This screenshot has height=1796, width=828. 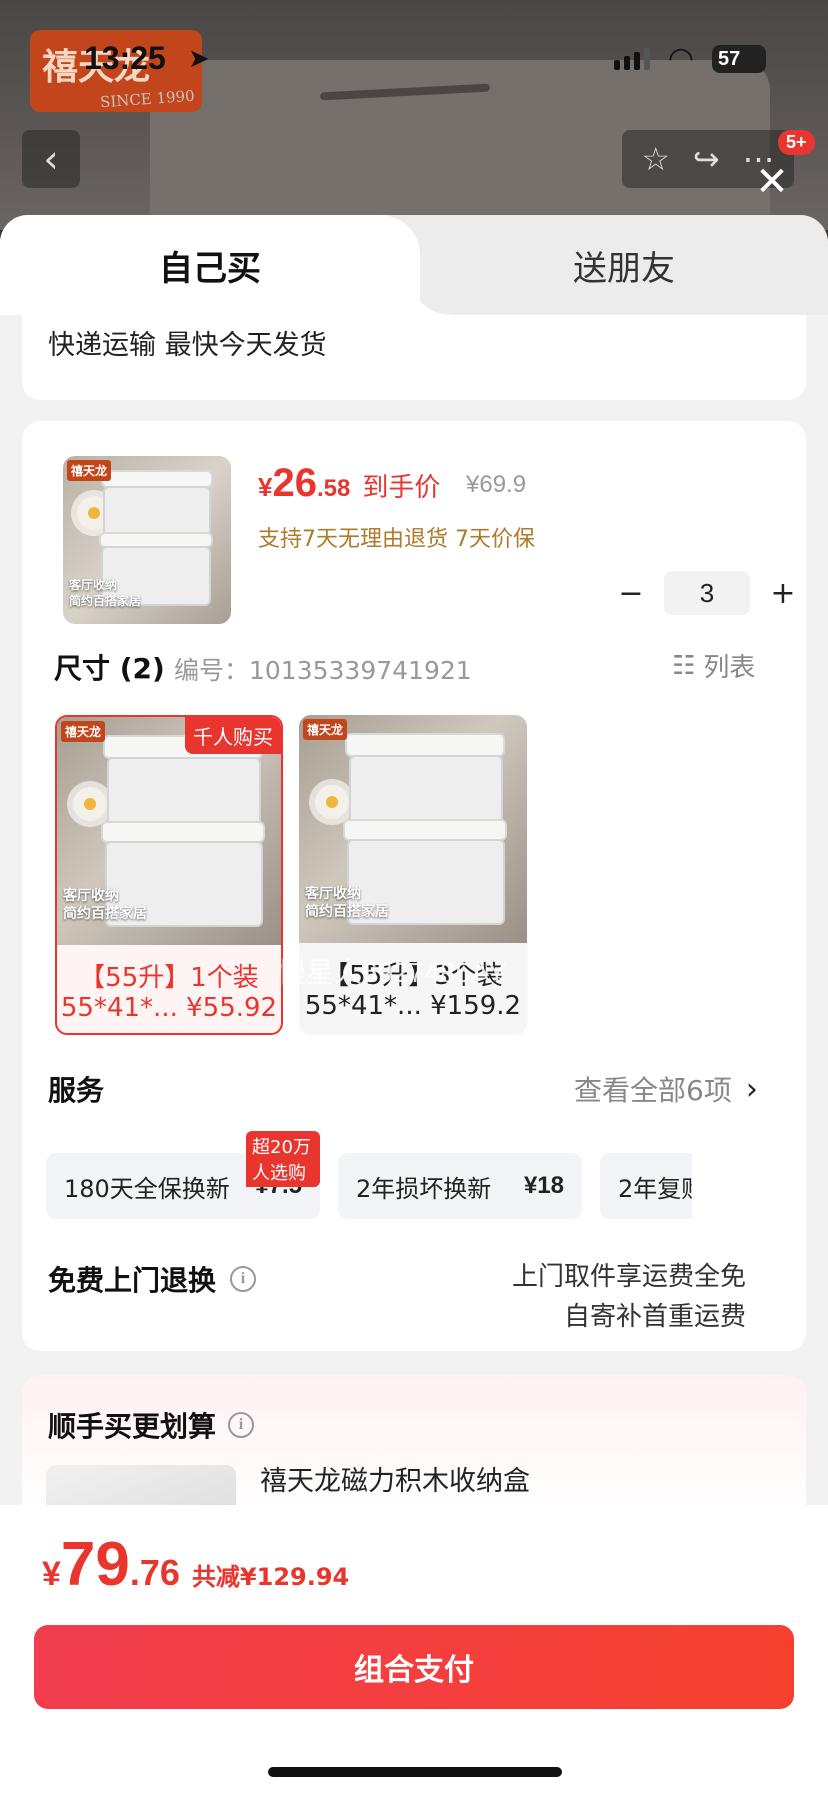 I want to click on product-page-background: 禧天龙 SINCE 1990, so click(x=414, y=115).